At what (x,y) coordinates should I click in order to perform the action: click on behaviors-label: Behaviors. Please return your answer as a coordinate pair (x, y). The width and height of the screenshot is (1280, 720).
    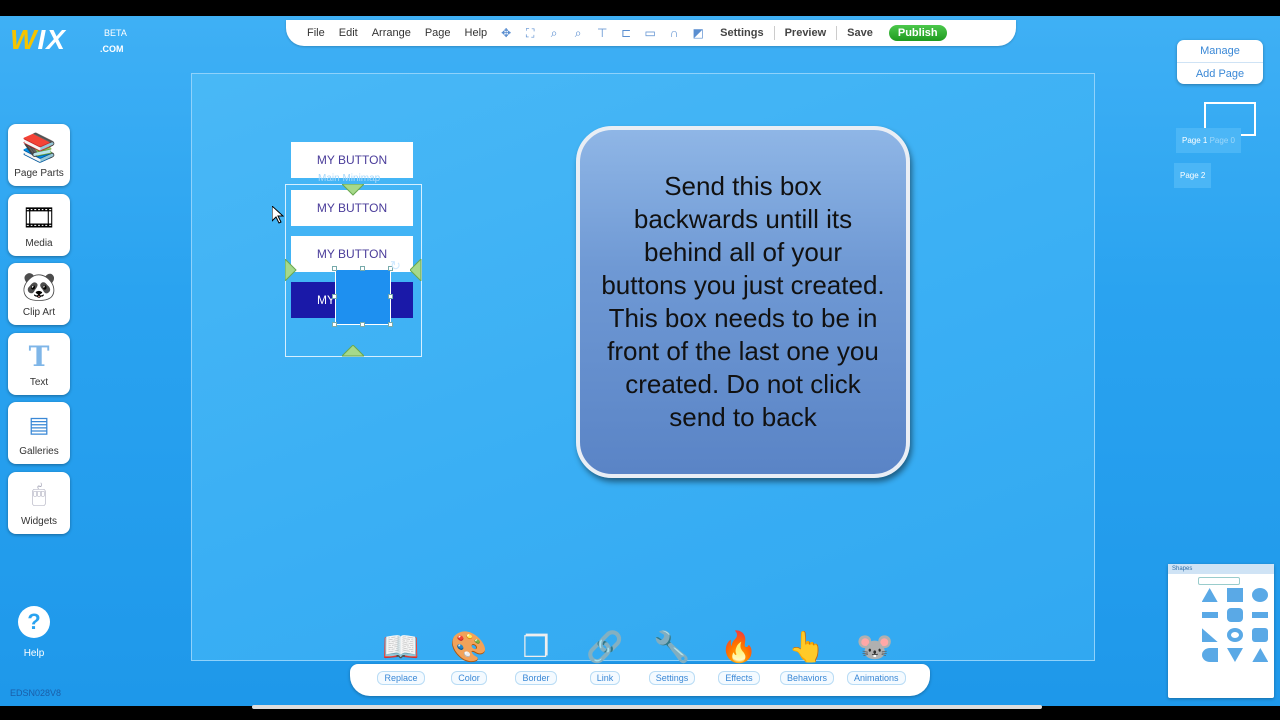
    Looking at the image, I should click on (807, 678).